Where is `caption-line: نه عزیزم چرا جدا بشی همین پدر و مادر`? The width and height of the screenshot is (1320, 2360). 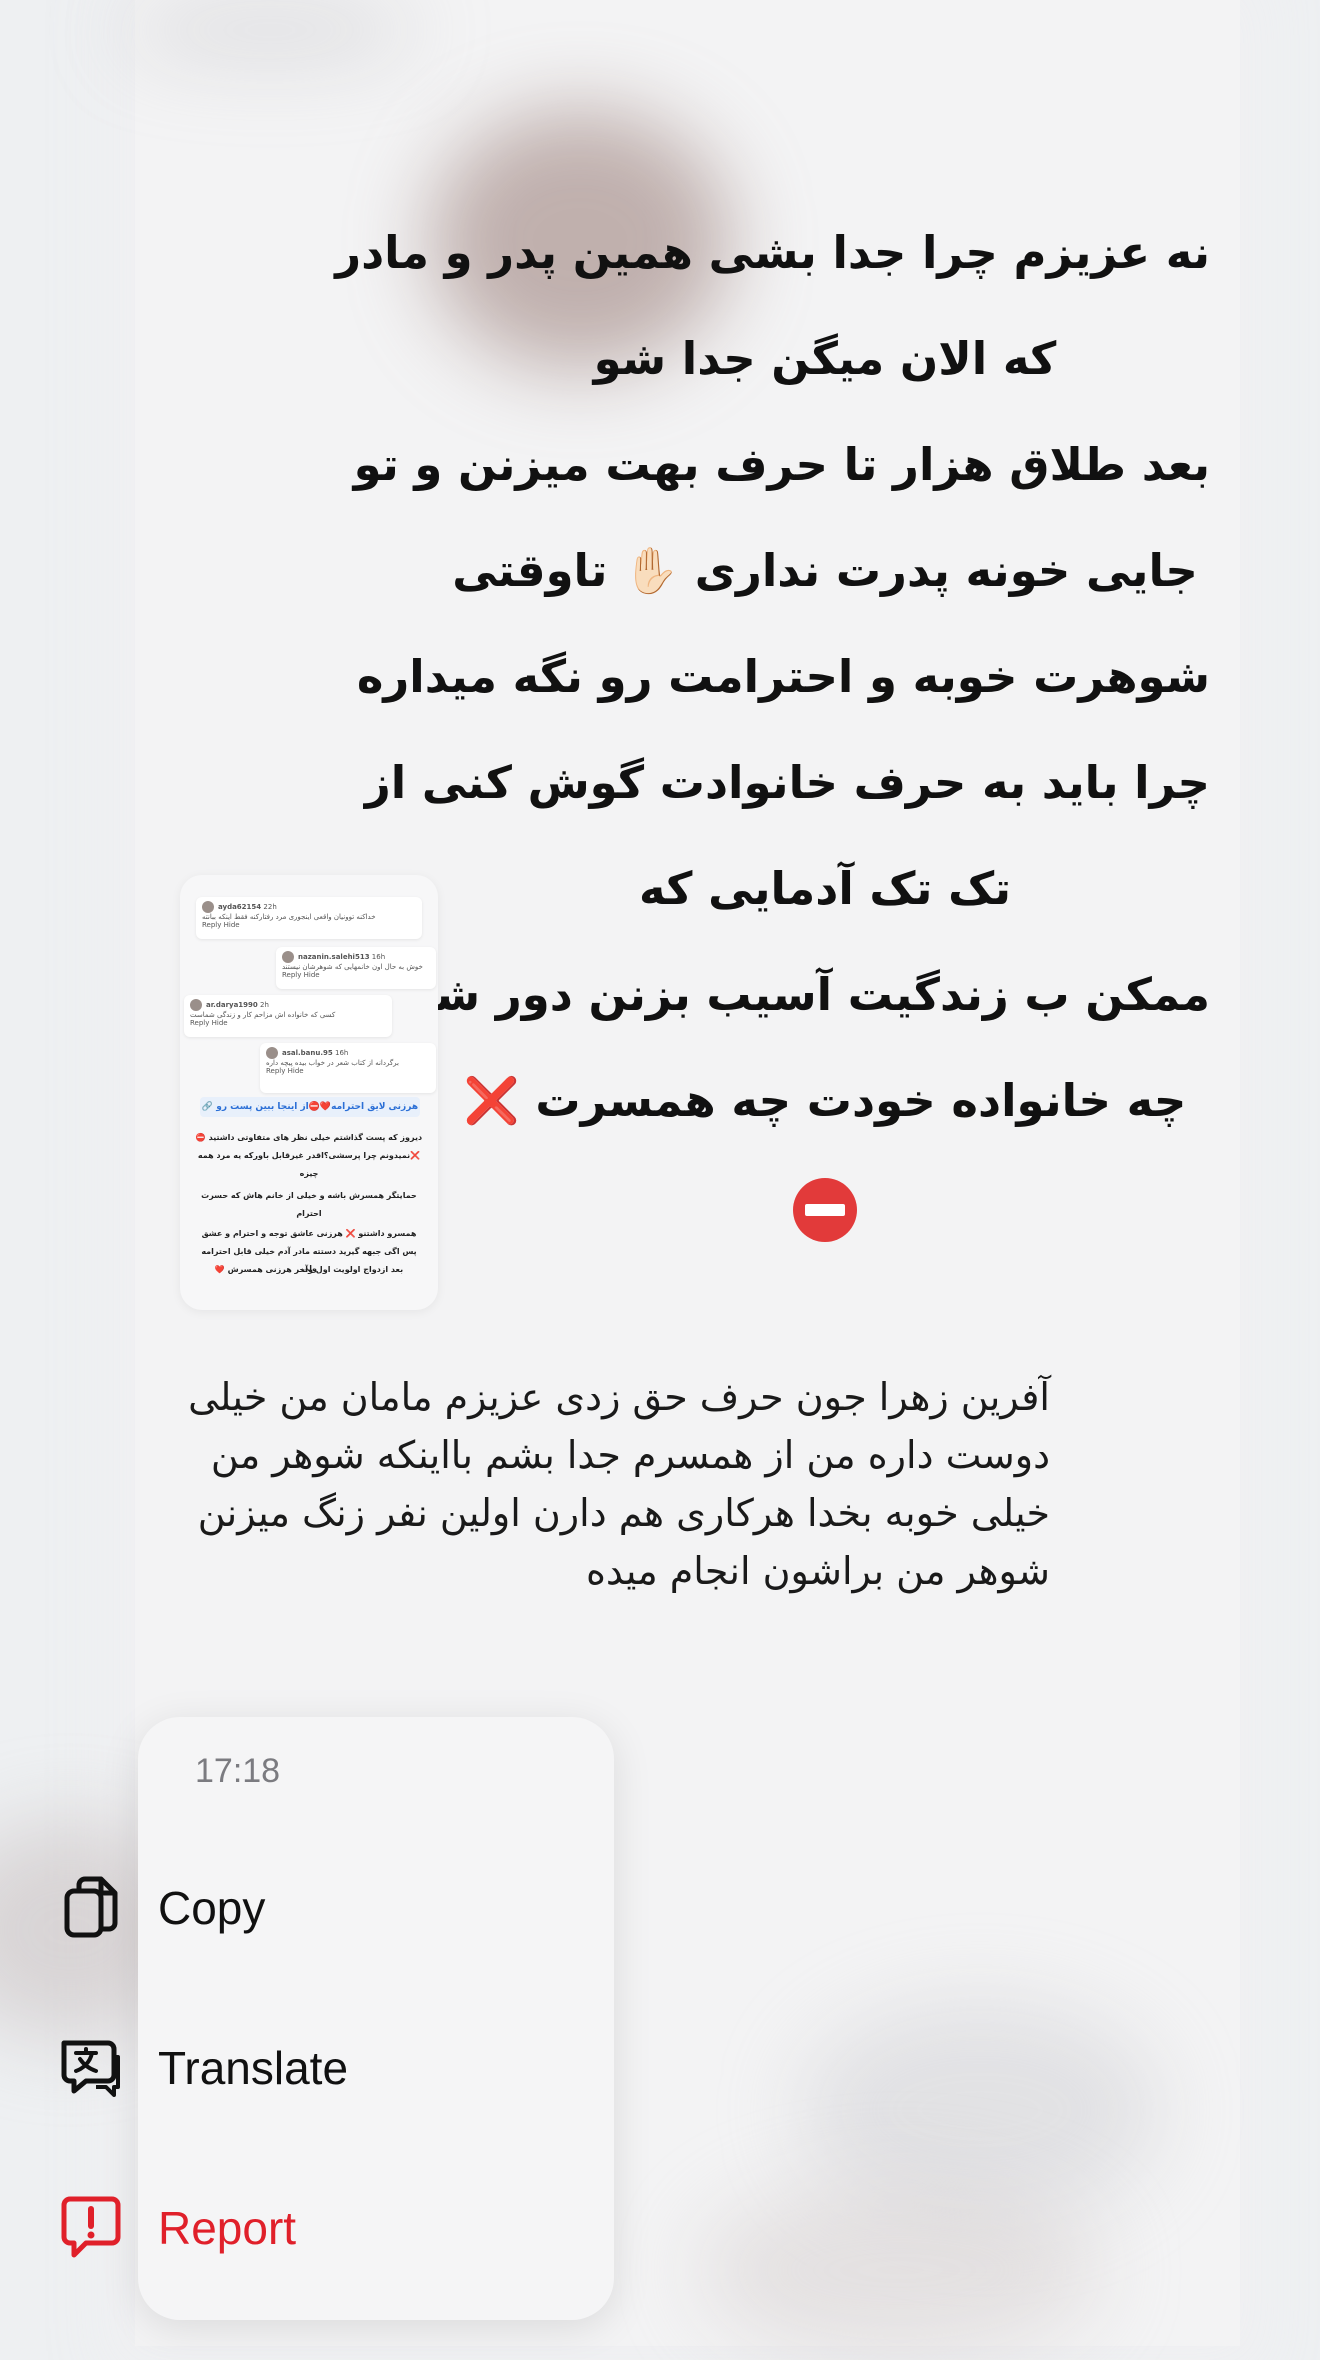 caption-line: نه عزیزم چرا جدا بشی همین پدر و مادر is located at coordinates (772, 252).